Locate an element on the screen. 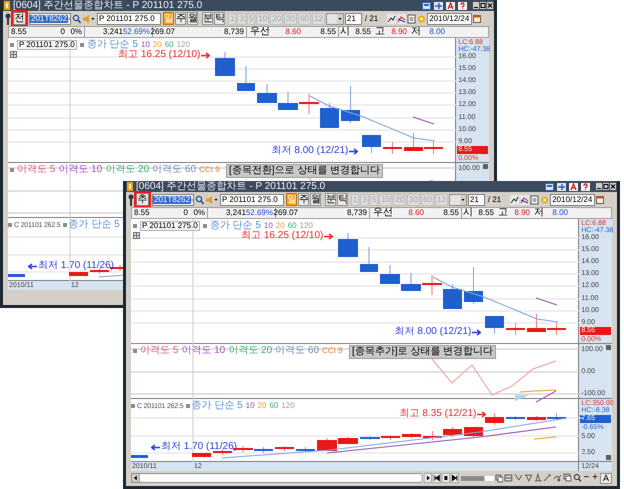 This screenshot has height=489, width=624. status-message: [종목추가]로 상태를 변경합니다 is located at coordinates (422, 352).